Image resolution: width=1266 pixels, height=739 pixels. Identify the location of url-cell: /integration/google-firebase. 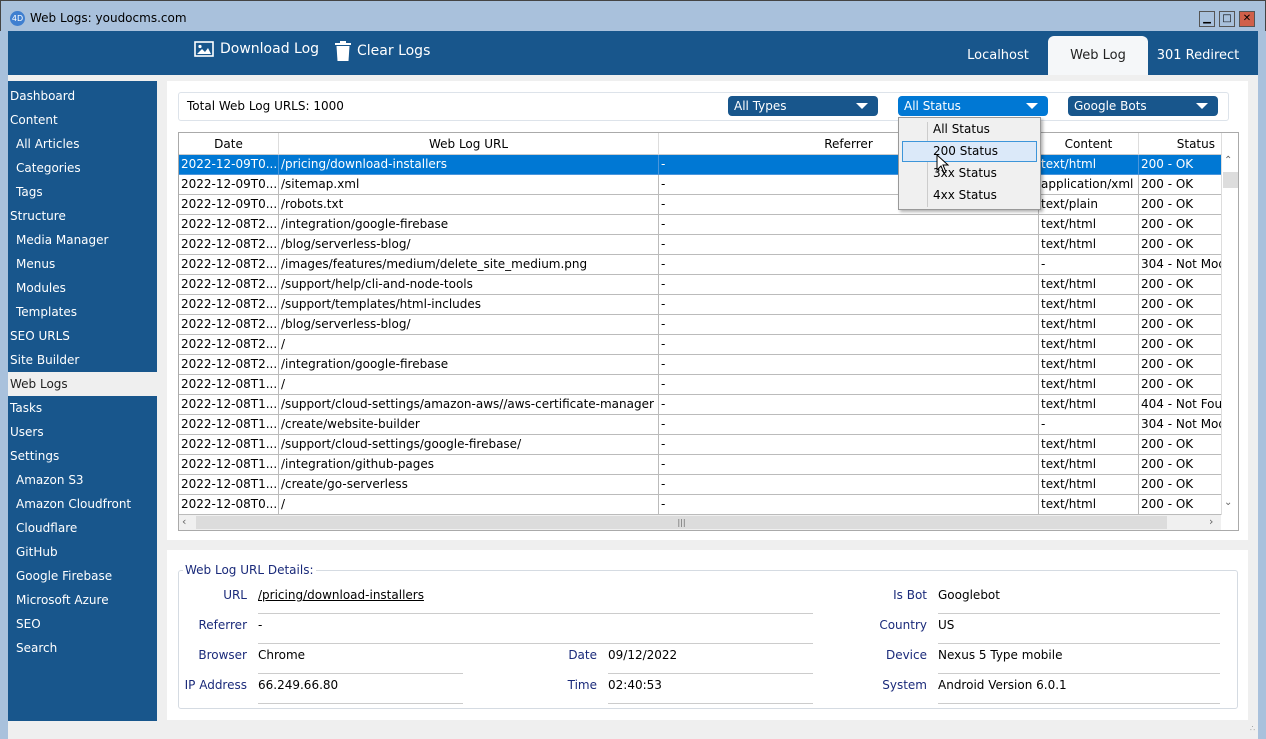
(469, 225).